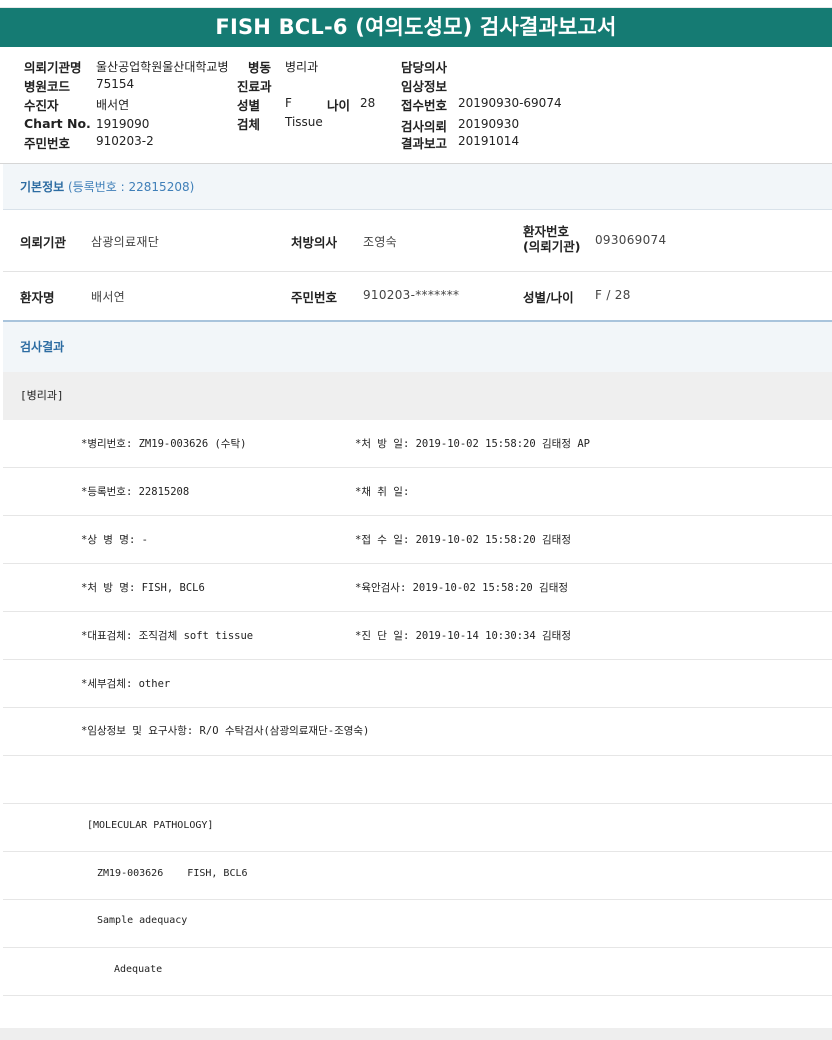 Image resolution: width=832 pixels, height=1040 pixels. What do you see at coordinates (302, 67) in the screenshot?
I see `ward-value: 병리과` at bounding box center [302, 67].